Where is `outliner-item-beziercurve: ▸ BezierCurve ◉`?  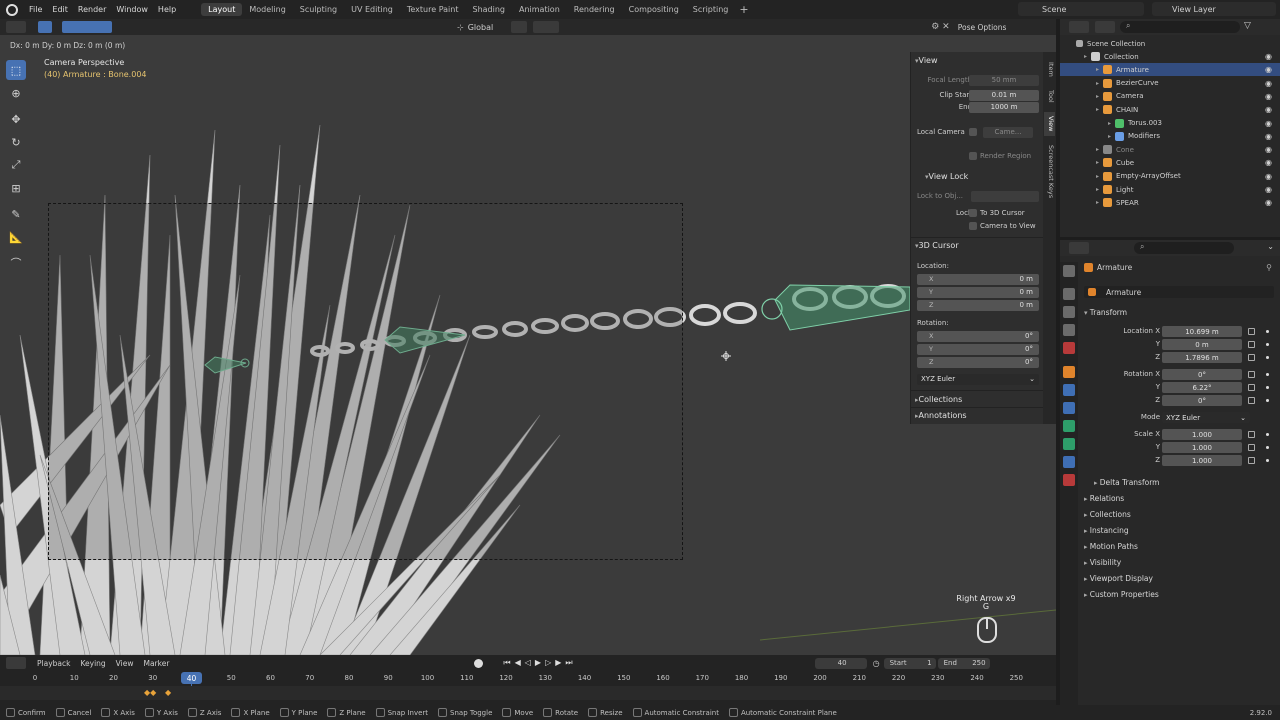 outliner-item-beziercurve: ▸ BezierCurve ◉ is located at coordinates (1170, 83).